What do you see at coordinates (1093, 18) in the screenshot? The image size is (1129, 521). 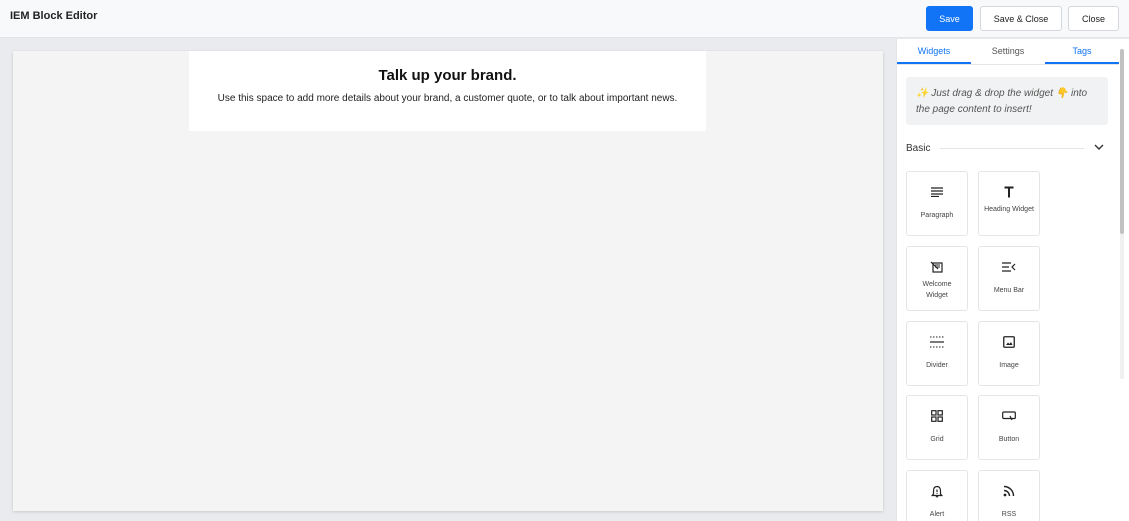 I see `close-button: Close` at bounding box center [1093, 18].